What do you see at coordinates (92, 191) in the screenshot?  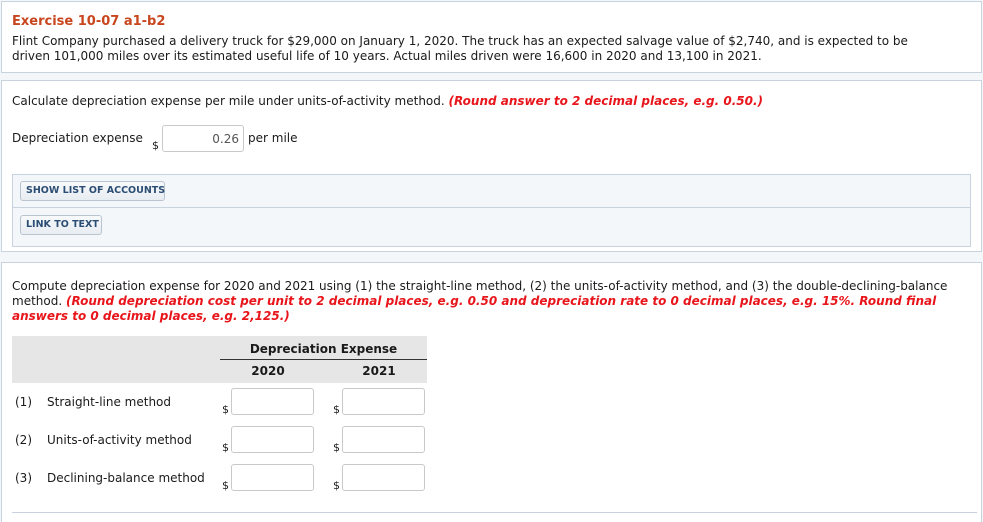 I see `show-list-of-accounts-button: SHOW LIST OF ACCOUNTS` at bounding box center [92, 191].